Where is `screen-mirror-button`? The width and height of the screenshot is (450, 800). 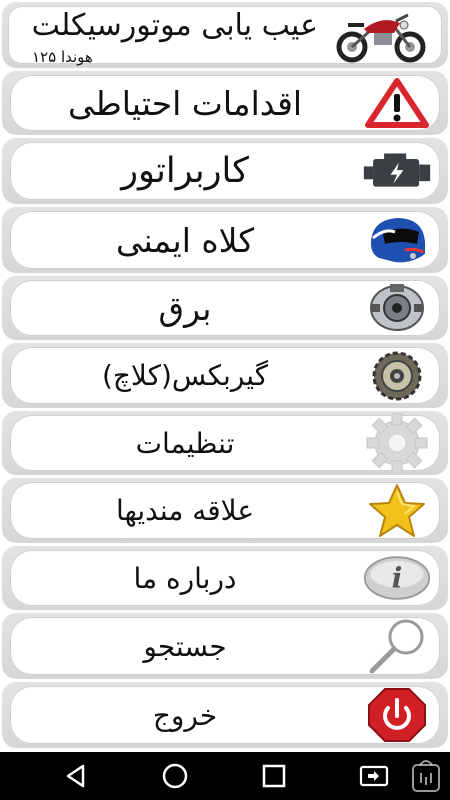 screen-mirror-button is located at coordinates (374, 776).